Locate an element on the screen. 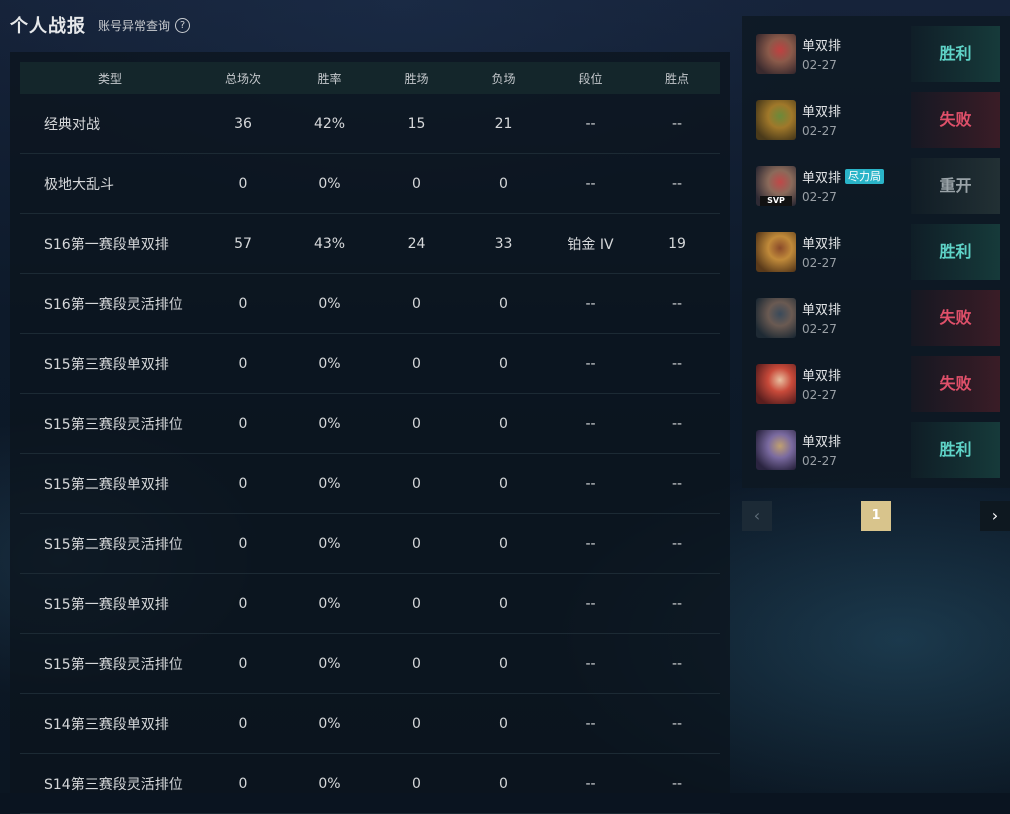  help-icon: ? is located at coordinates (183, 25).